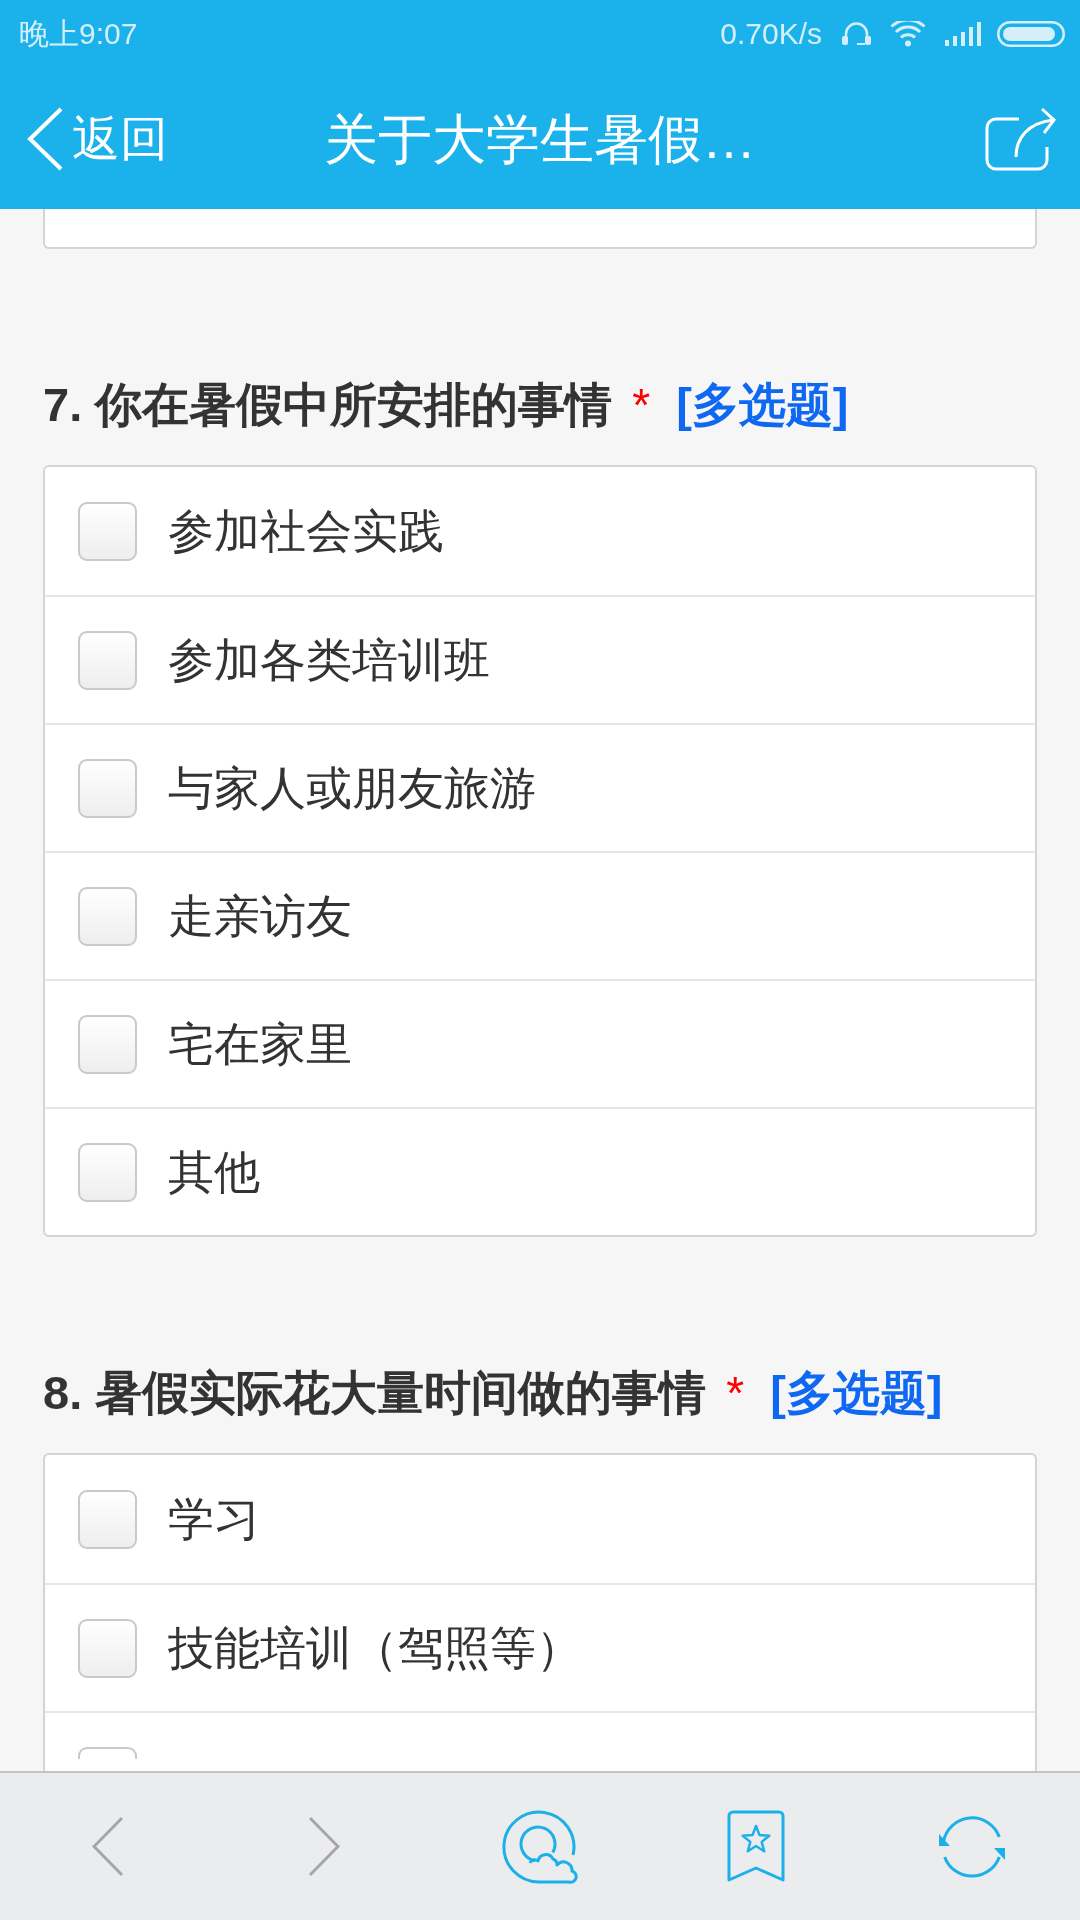 The image size is (1080, 1920). What do you see at coordinates (329, 660) in the screenshot?
I see `option-label: 参加各类培训班` at bounding box center [329, 660].